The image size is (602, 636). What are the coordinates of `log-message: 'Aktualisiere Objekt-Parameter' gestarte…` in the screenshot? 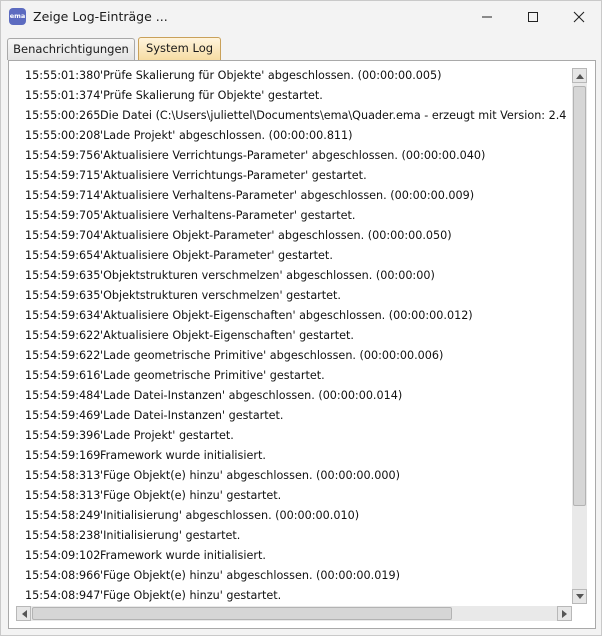 It's located at (216, 255).